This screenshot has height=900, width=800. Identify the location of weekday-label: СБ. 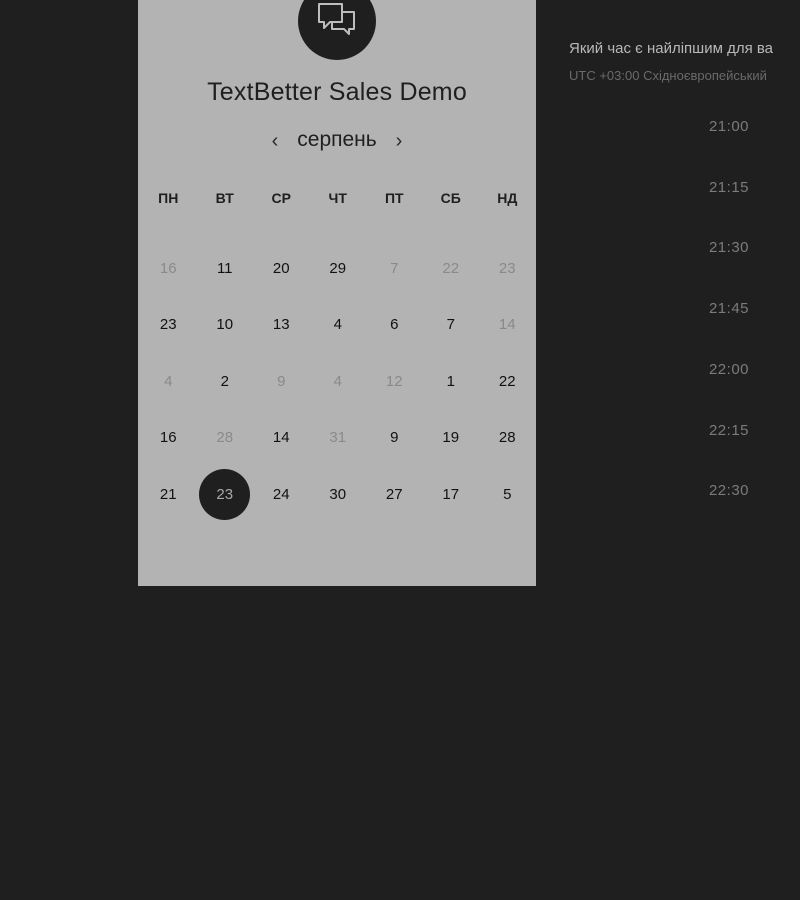
(450, 198).